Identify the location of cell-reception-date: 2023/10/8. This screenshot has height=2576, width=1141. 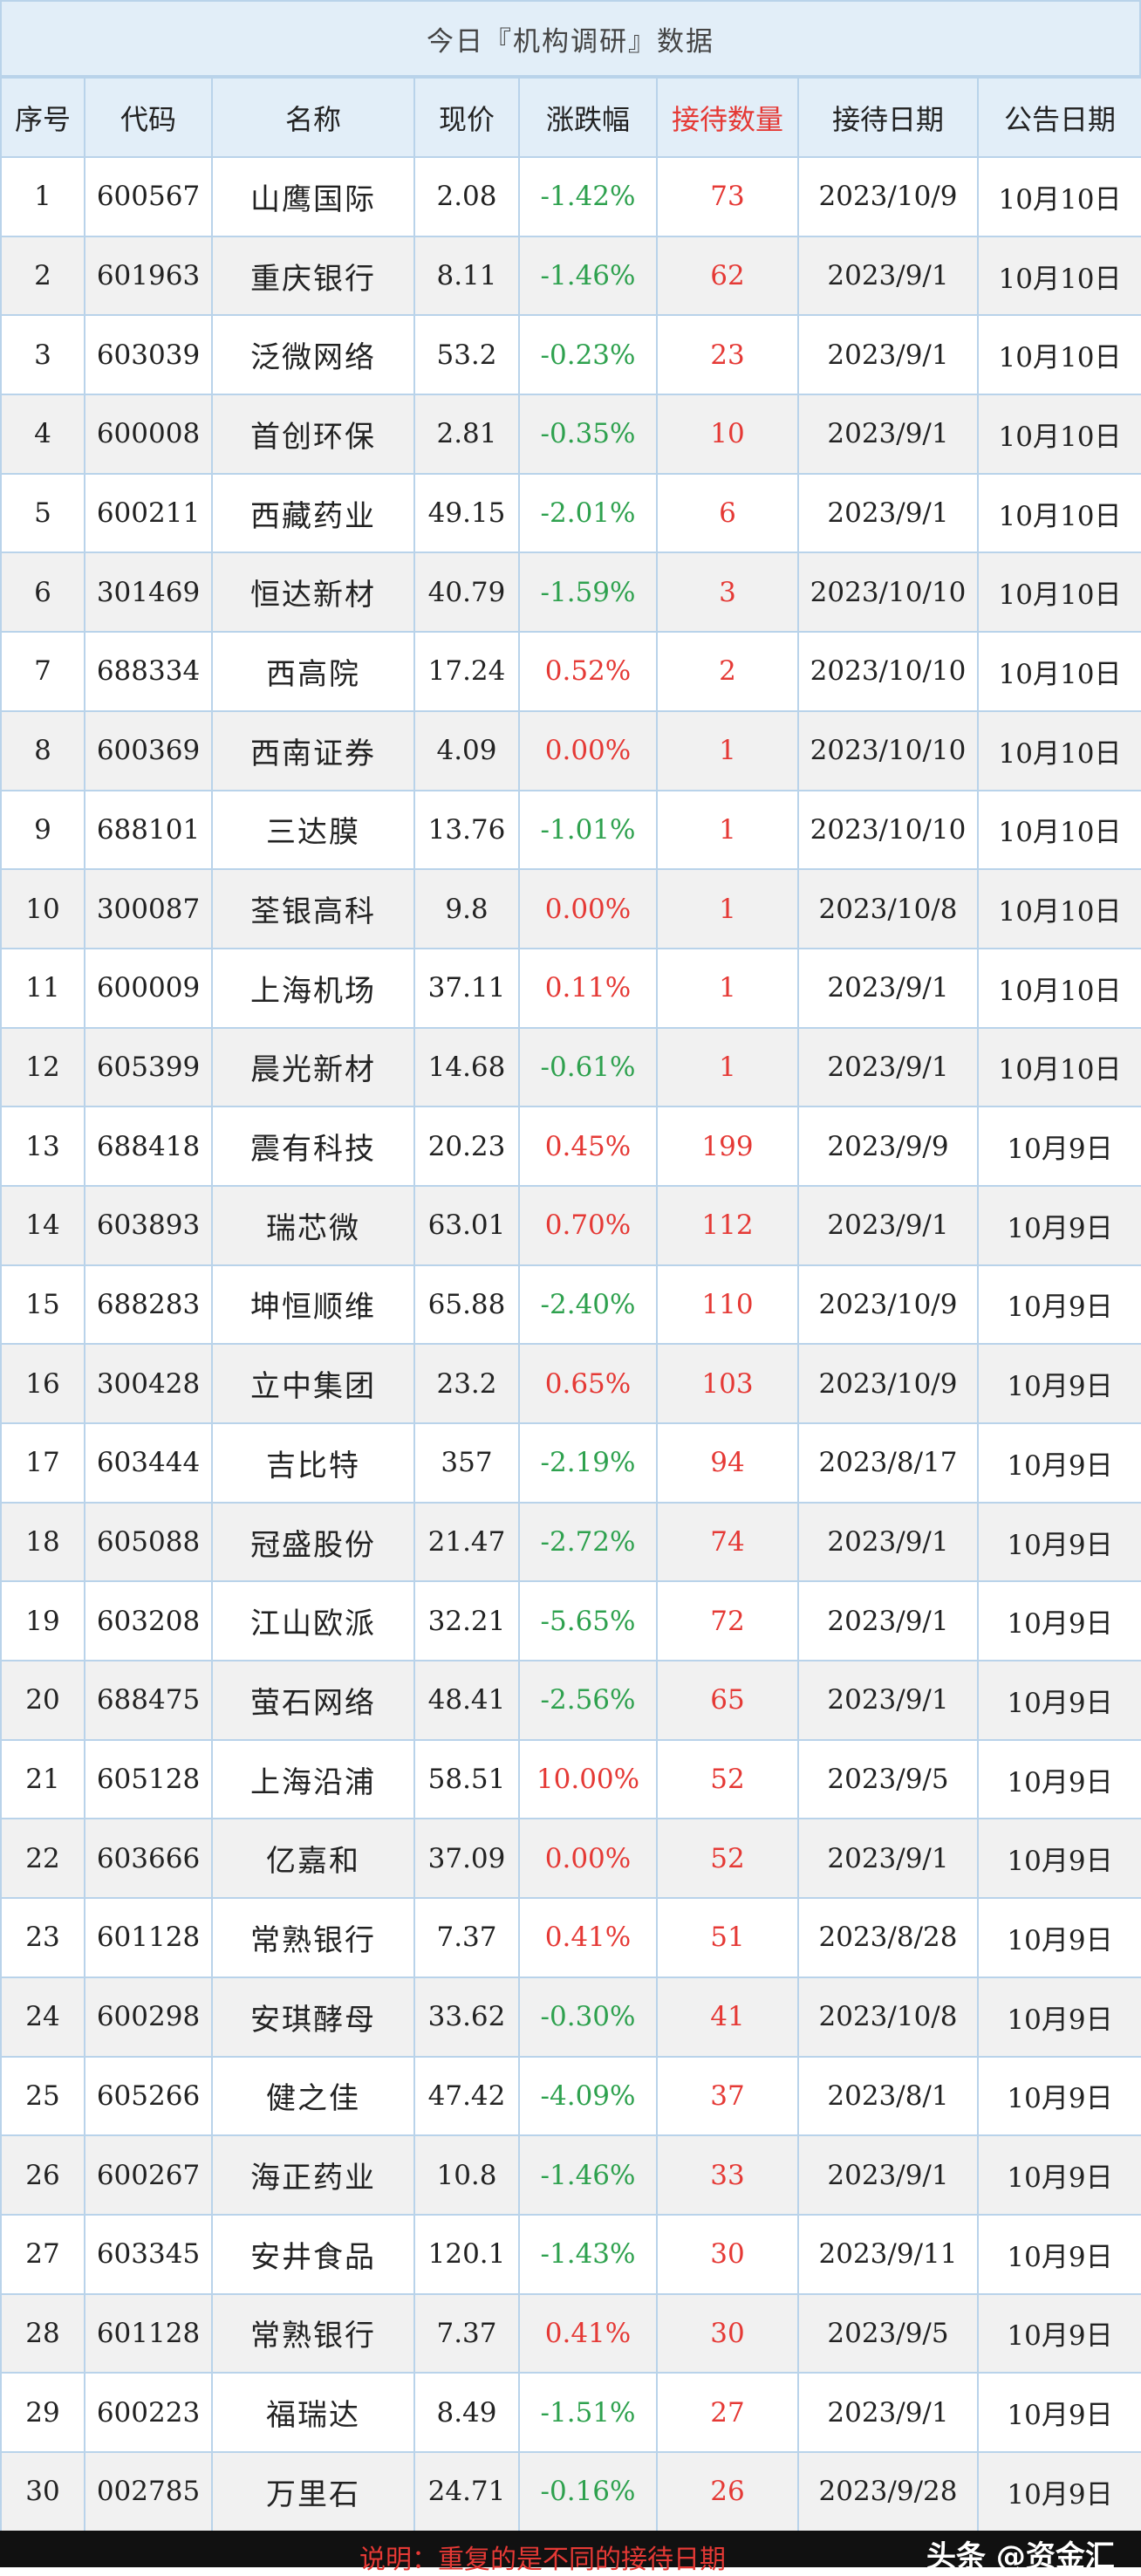
(888, 908).